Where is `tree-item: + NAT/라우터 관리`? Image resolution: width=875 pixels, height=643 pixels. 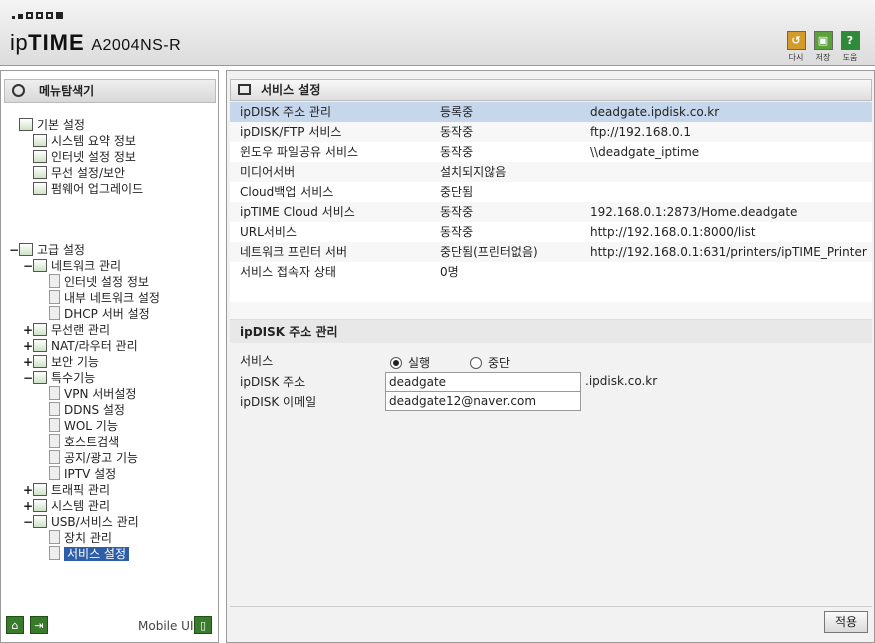
tree-item: + NAT/라우터 관리 is located at coordinates (80, 346).